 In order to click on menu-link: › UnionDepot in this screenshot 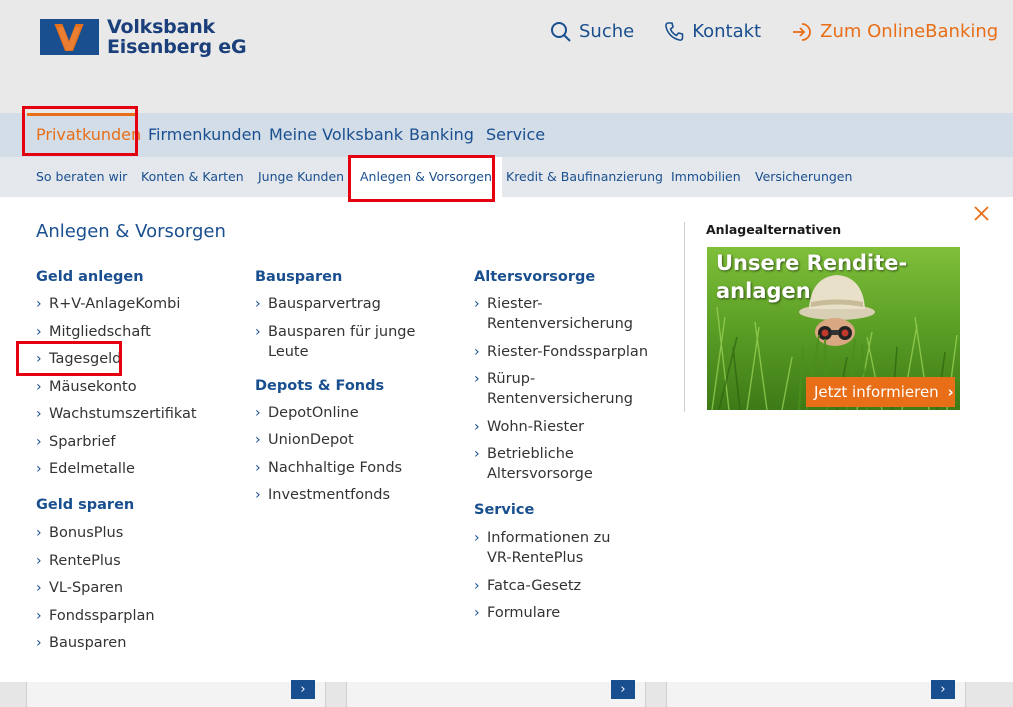, I will do `click(357, 440)`.